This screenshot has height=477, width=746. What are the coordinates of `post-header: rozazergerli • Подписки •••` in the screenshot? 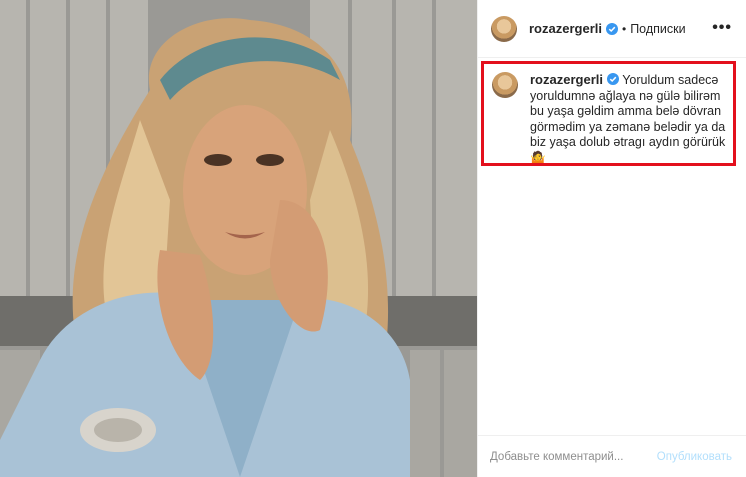 It's located at (612, 29).